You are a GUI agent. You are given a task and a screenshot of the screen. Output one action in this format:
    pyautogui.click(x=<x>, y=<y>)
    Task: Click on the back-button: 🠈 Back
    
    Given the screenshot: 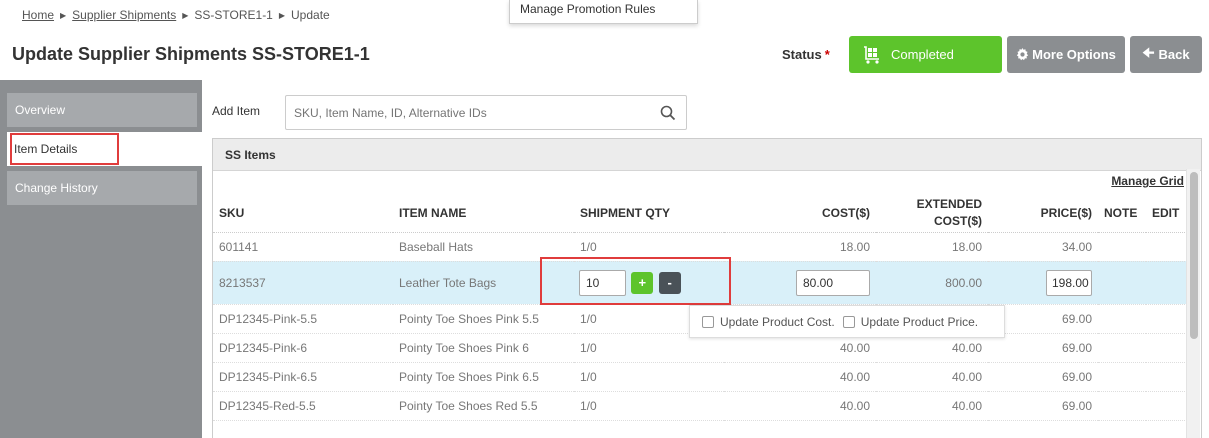 What is the action you would take?
    pyautogui.click(x=1166, y=54)
    